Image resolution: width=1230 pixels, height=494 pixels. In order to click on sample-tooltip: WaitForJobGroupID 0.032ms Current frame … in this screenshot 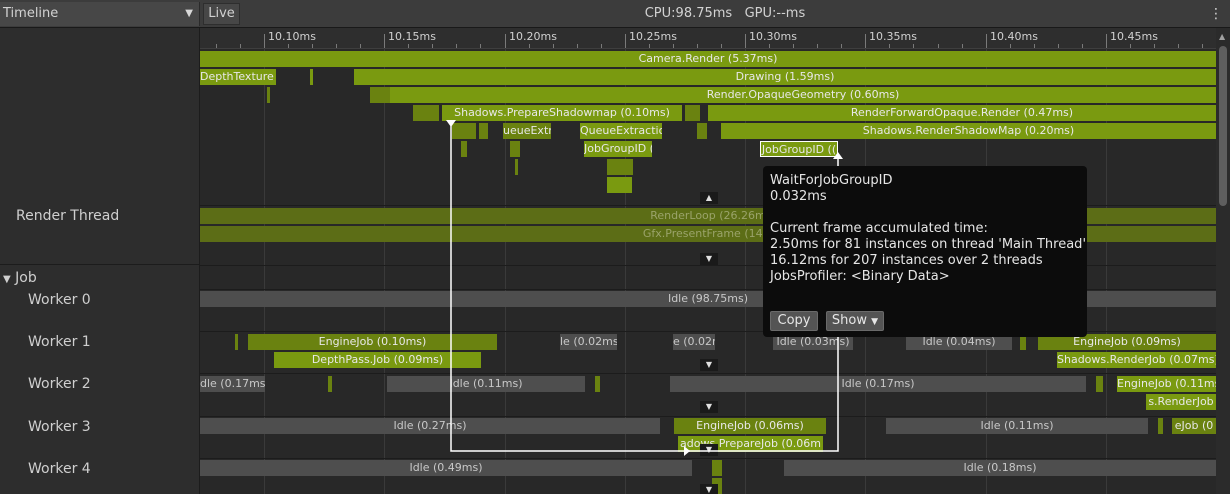, I will do `click(925, 251)`.